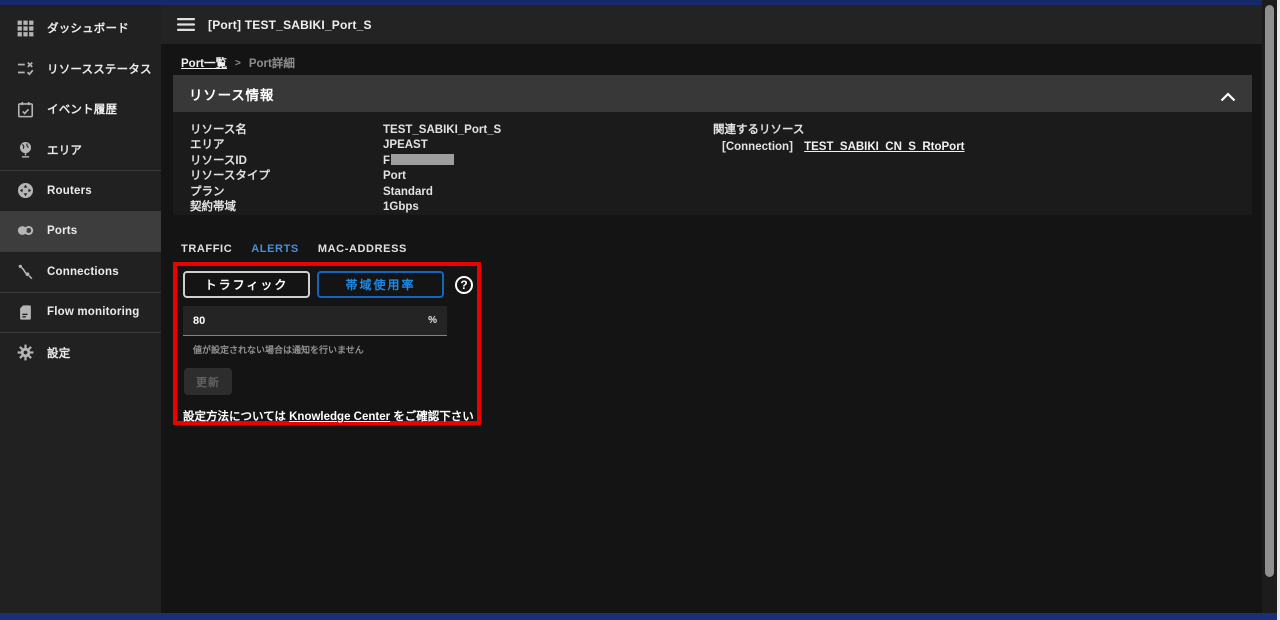 The width and height of the screenshot is (1280, 620). Describe the element at coordinates (83, 271) in the screenshot. I see `sidebar-item-label: Connections` at that location.